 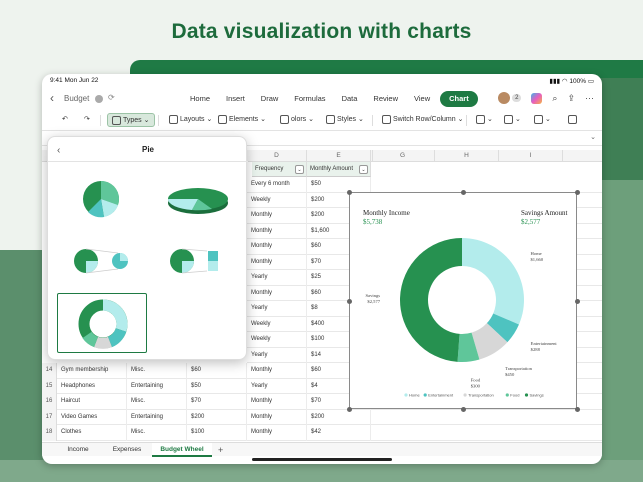 I want to click on switch-row-column-button: Switch Row/Column ⌄, so click(x=422, y=120).